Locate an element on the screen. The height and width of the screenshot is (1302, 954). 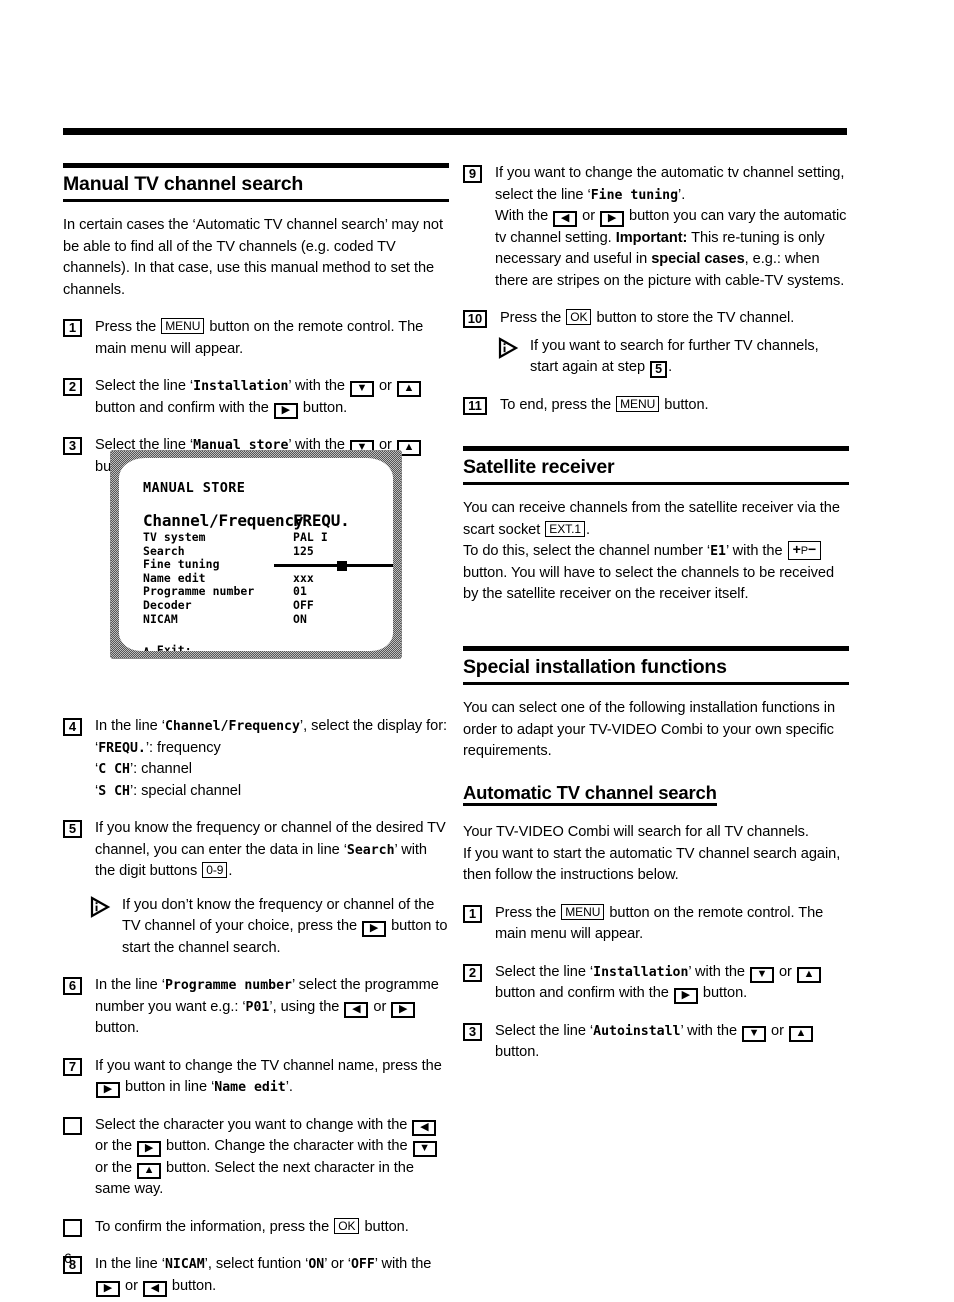
step-text: To end, press the MENU button. is located at coordinates (604, 404).